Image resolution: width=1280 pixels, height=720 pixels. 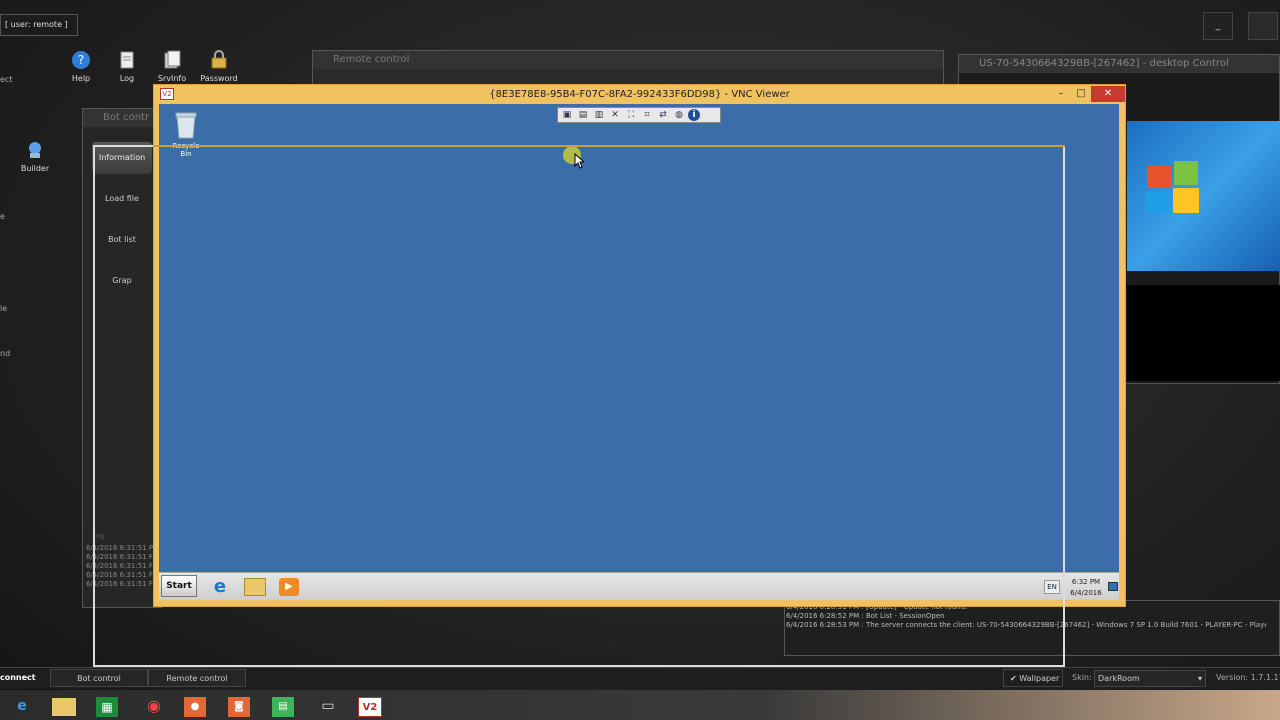 What do you see at coordinates (639, 115) in the screenshot?
I see `vnc-toolbar: ▣ ▤ ▥ ✕ ⛶ ⌗ ⇄ ◍ i` at bounding box center [639, 115].